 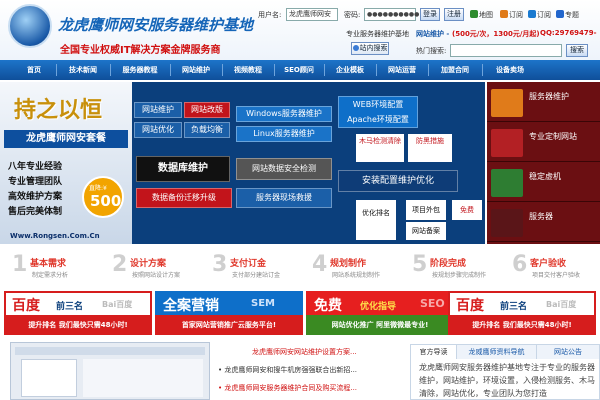 What do you see at coordinates (434, 352) in the screenshot?
I see `tab-official-guide: 官方导读` at bounding box center [434, 352].